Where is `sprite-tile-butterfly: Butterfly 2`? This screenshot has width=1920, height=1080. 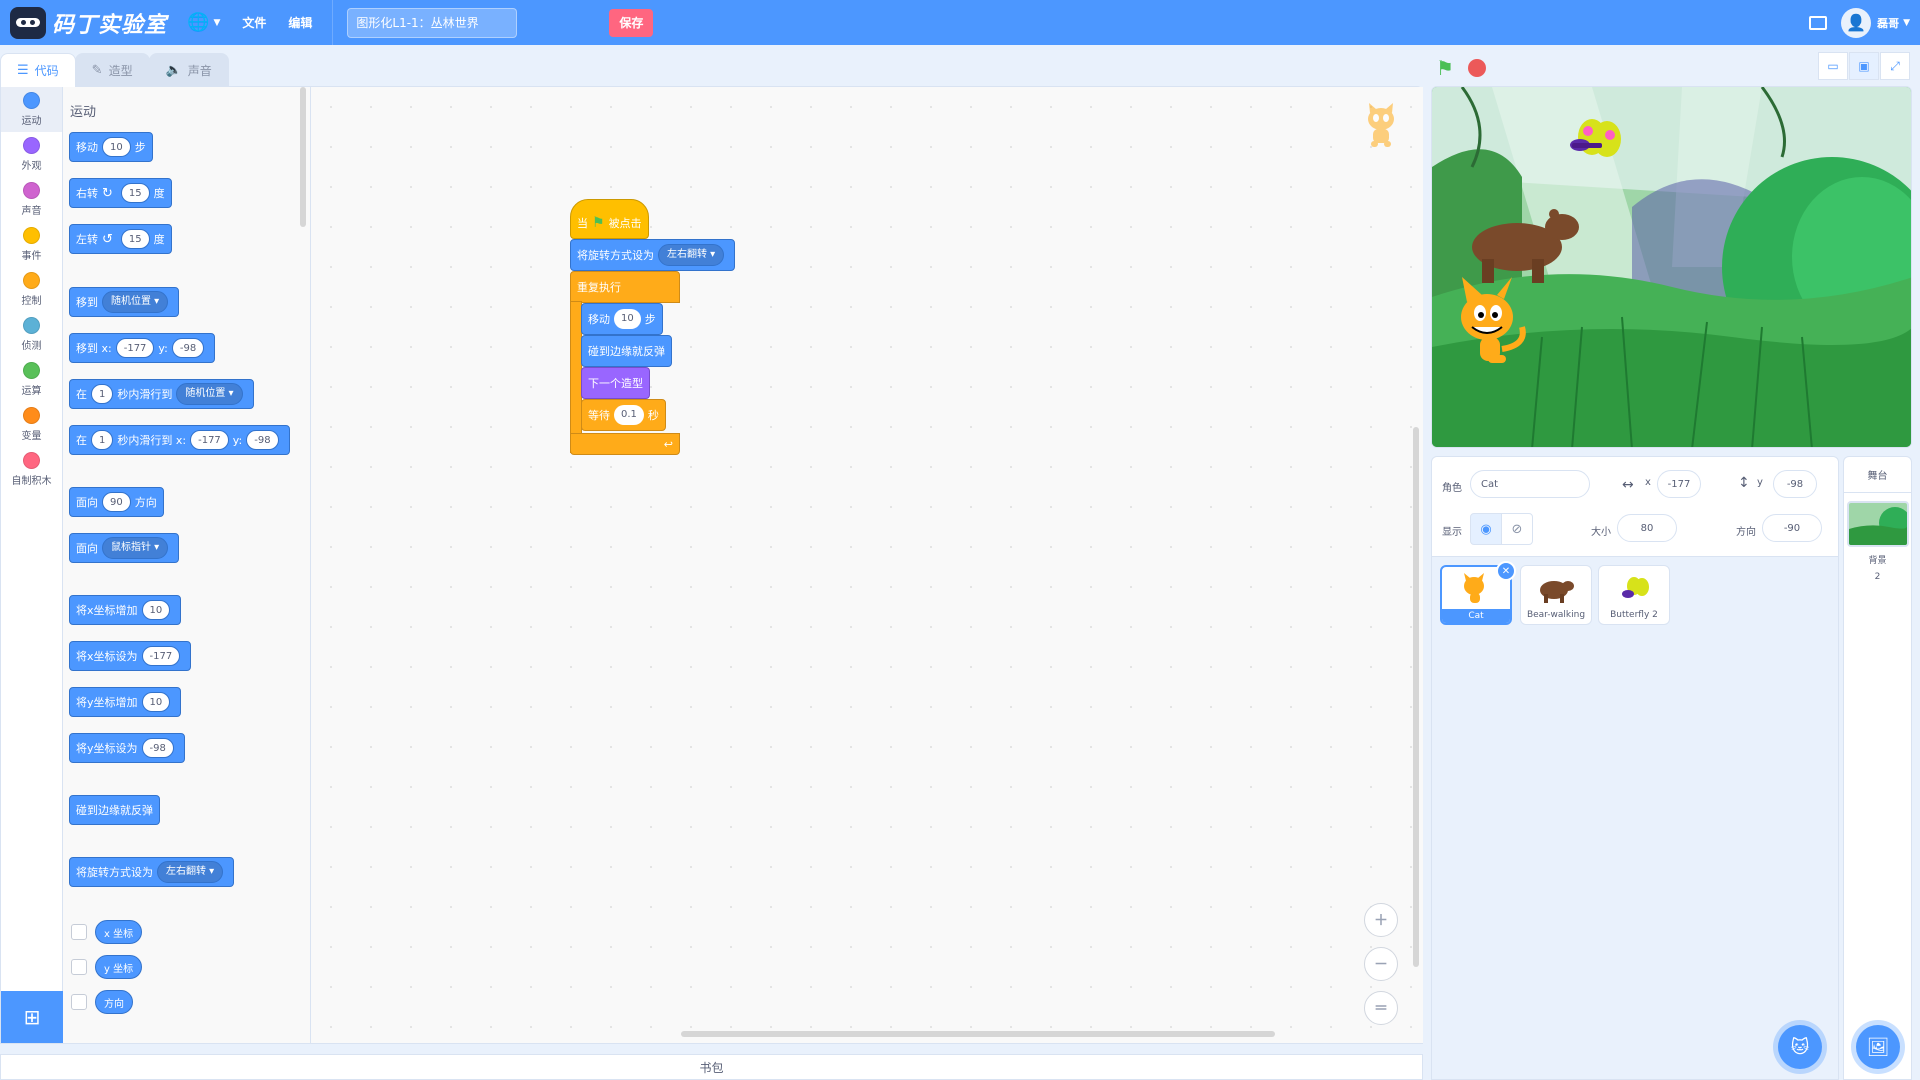
sprite-tile-butterfly: Butterfly 2 is located at coordinates (1634, 595).